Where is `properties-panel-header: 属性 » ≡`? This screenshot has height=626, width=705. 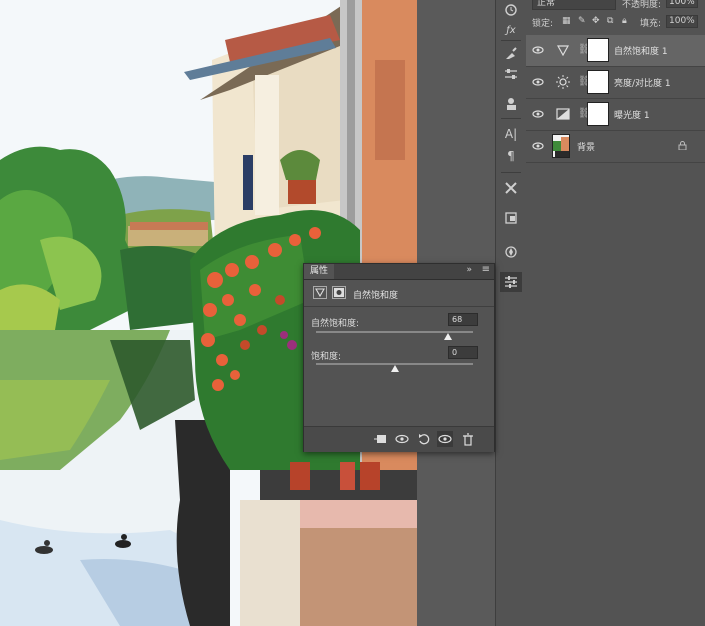
properties-panel-header: 属性 » ≡ is located at coordinates (399, 272).